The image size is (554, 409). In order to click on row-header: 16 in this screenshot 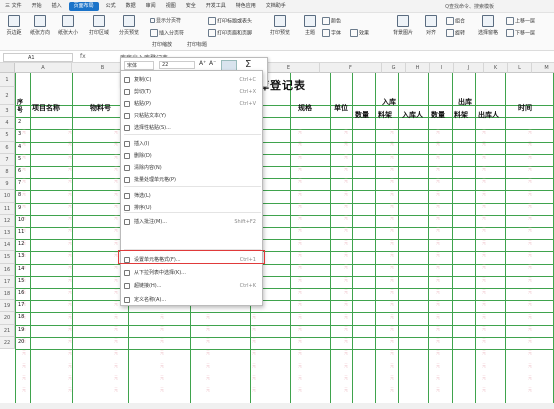, I will do `click(7, 269)`.